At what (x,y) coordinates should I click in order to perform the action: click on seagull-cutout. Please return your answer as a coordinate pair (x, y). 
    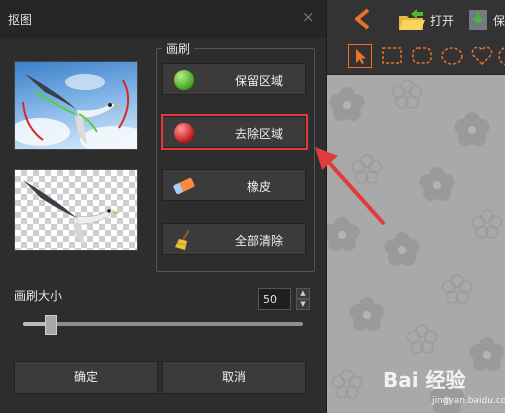
    Looking at the image, I should click on (71, 213).